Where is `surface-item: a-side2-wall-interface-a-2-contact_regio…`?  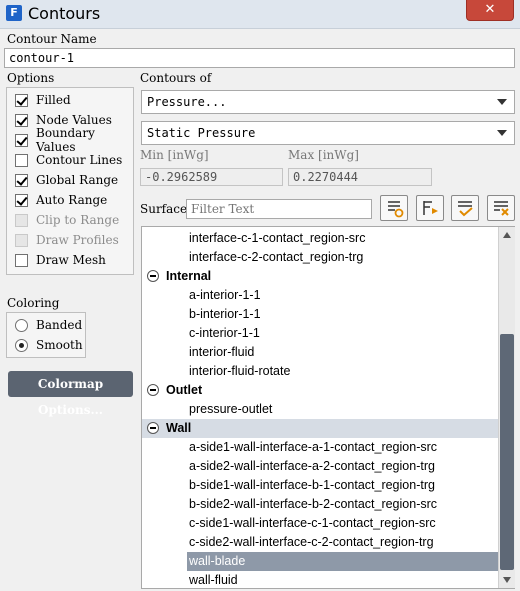 surface-item: a-side2-wall-interface-a-2-contact_regio… is located at coordinates (320, 466).